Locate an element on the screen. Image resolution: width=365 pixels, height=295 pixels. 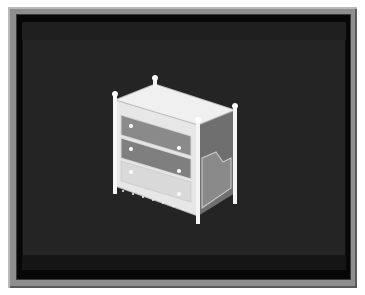
finial-left is located at coordinates (115, 94).